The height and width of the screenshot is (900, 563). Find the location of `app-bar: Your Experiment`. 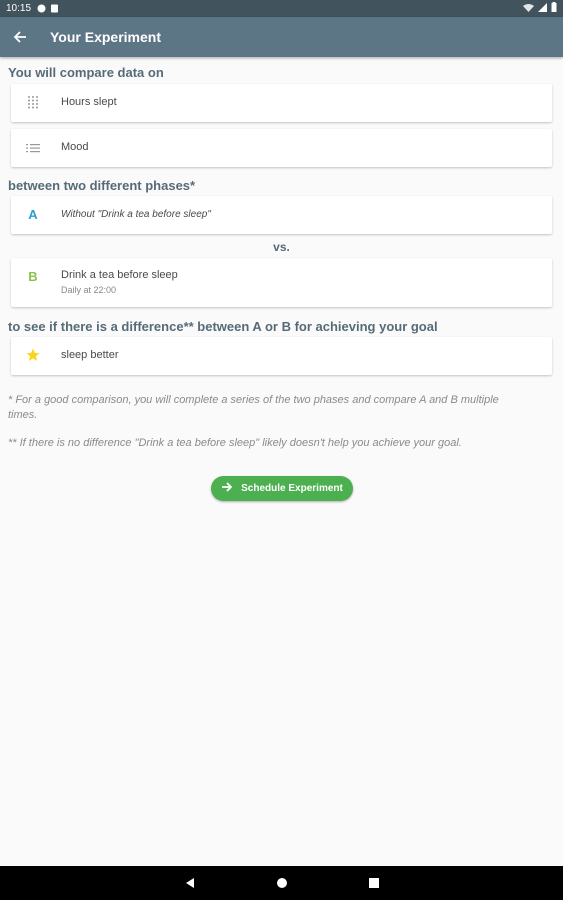

app-bar: Your Experiment is located at coordinates (281, 37).